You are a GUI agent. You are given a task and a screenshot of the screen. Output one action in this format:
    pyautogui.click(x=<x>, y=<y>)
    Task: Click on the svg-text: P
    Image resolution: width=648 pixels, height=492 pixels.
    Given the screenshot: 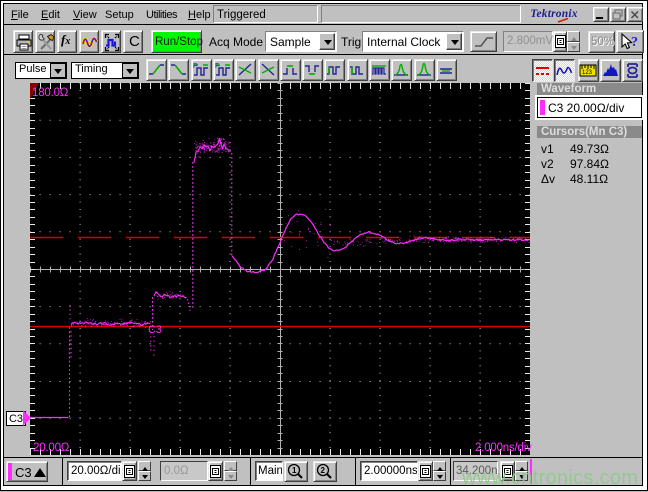 What is the action you would take?
    pyautogui.click(x=195, y=66)
    